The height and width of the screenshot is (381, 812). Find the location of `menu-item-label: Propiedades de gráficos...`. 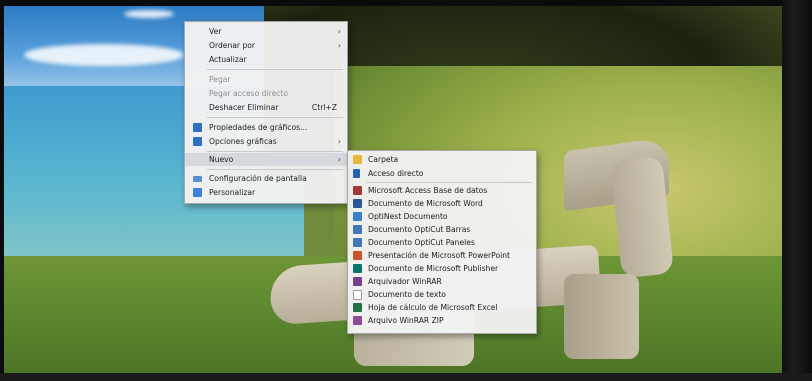

menu-item-label: Propiedades de gráficos... is located at coordinates (258, 127).